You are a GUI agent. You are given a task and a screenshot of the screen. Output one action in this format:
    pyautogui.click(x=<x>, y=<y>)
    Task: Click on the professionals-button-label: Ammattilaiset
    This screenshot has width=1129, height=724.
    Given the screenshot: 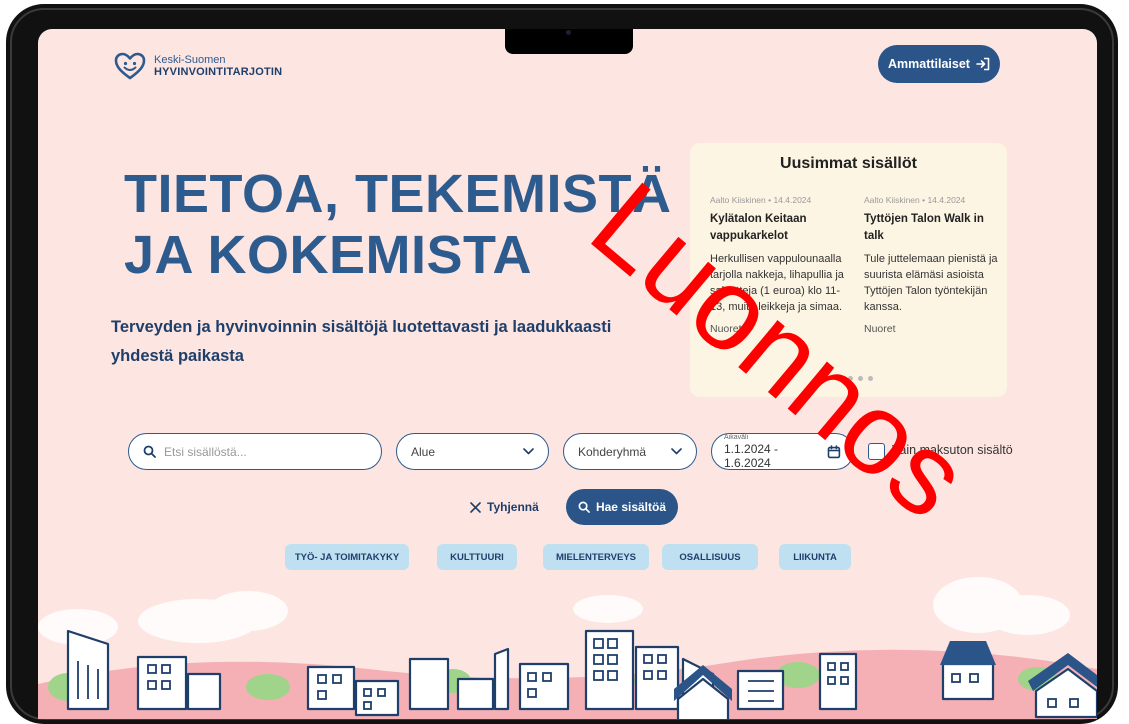 What is the action you would take?
    pyautogui.click(x=929, y=64)
    